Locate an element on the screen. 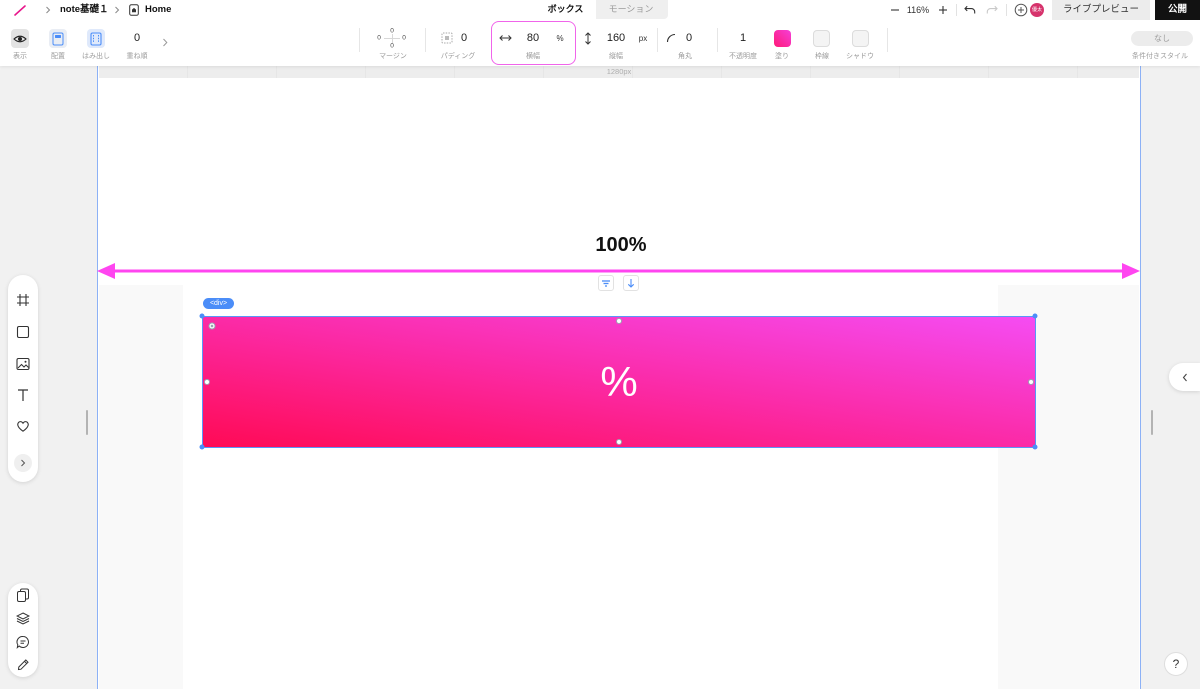 The width and height of the screenshot is (1200, 689). pen-icon is located at coordinates (23, 665).